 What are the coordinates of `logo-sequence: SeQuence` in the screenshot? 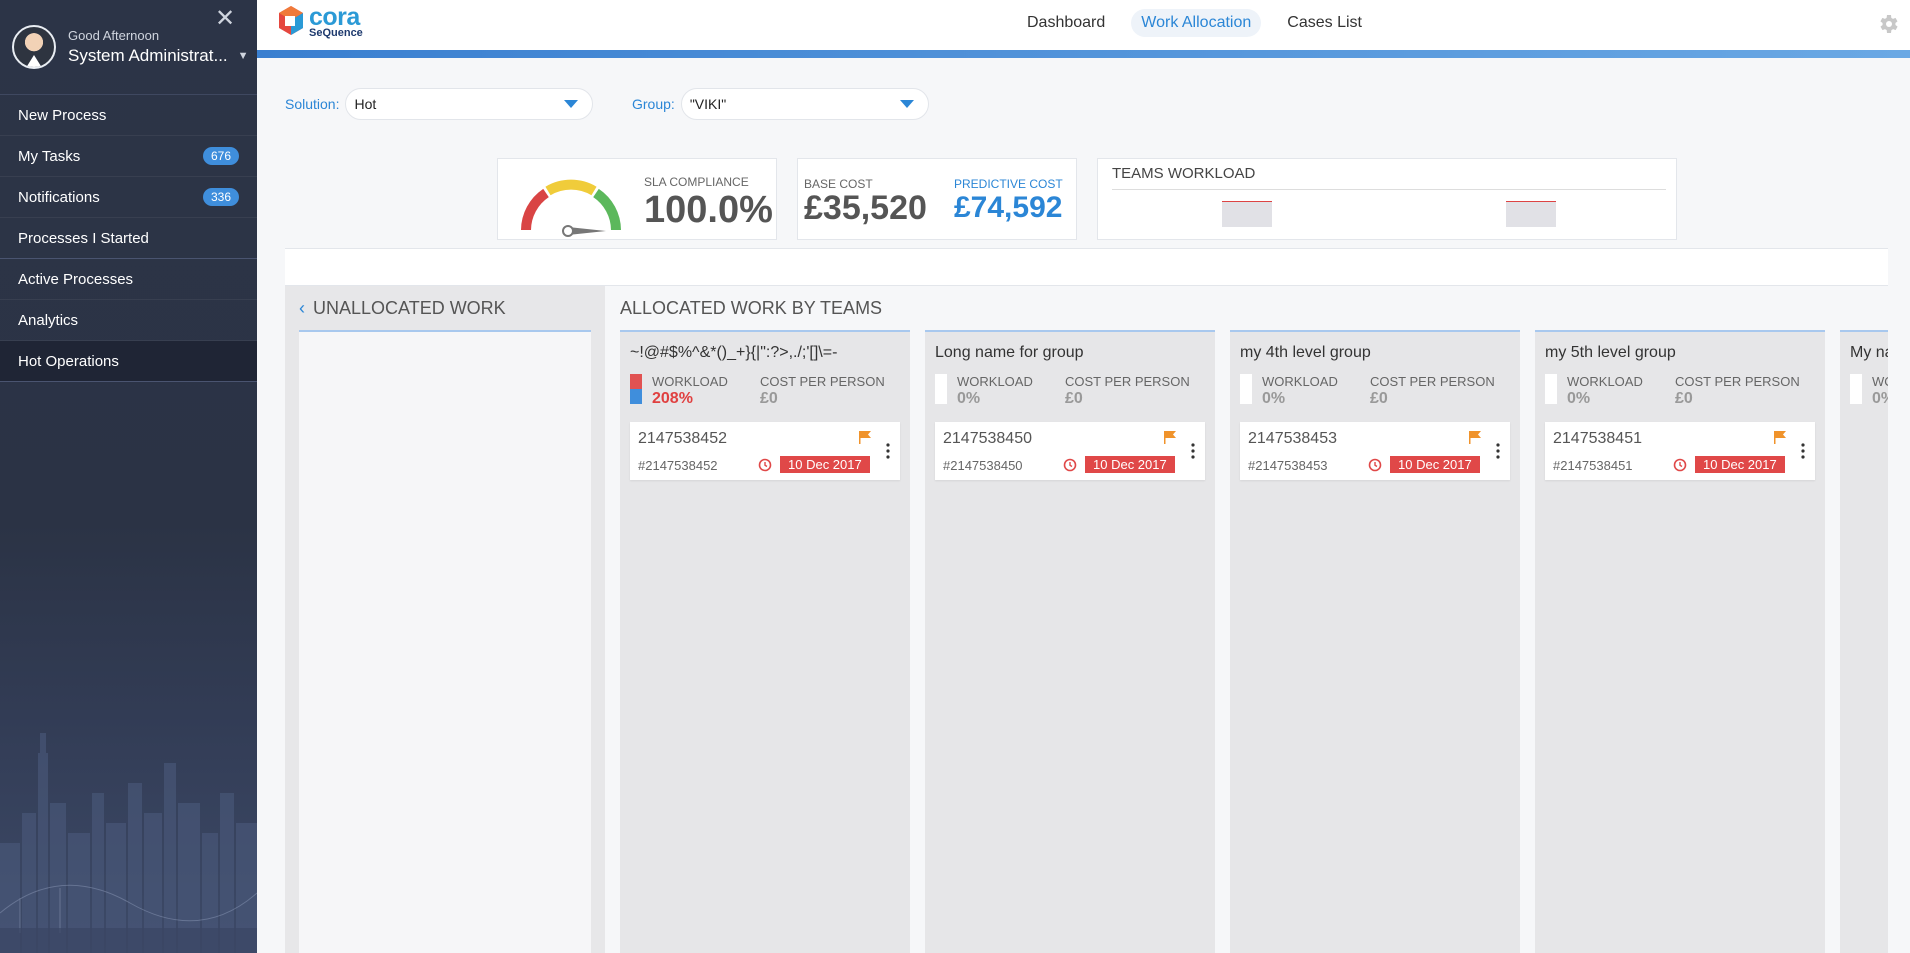 It's located at (336, 33).